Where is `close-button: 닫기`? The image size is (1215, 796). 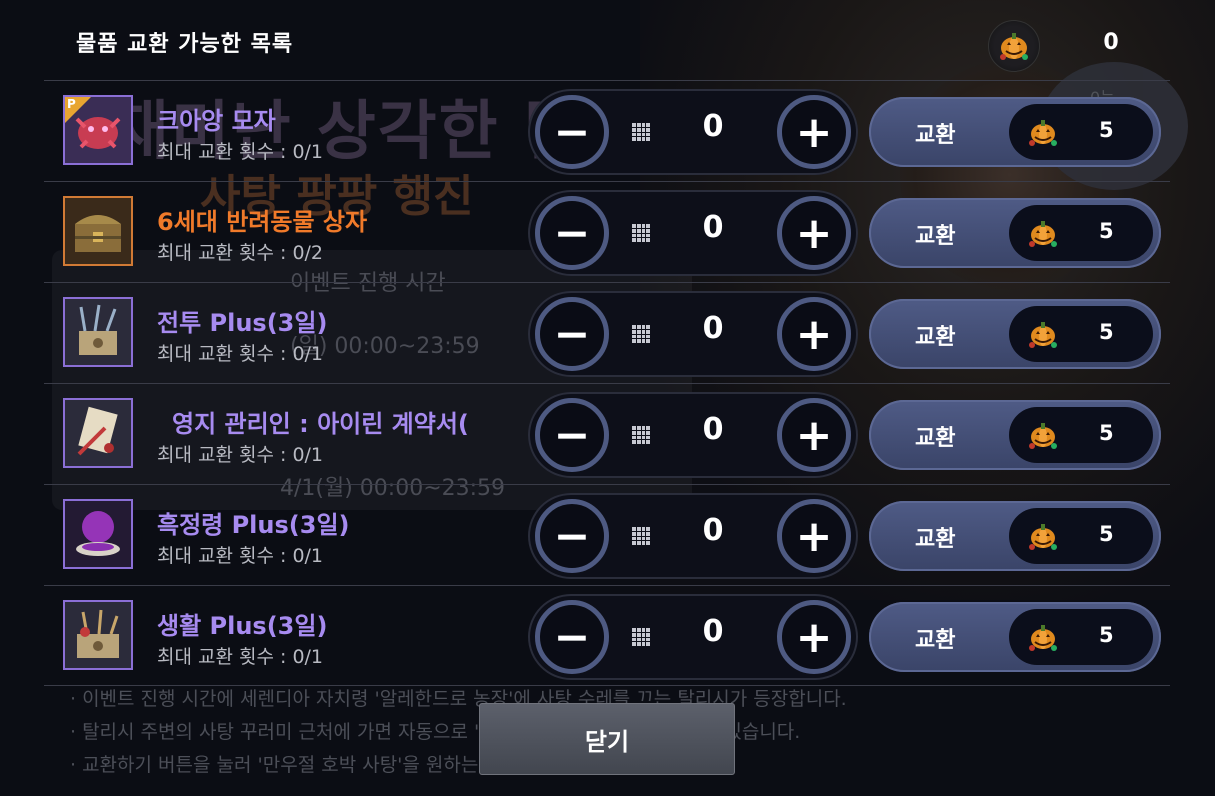 close-button: 닫기 is located at coordinates (607, 739).